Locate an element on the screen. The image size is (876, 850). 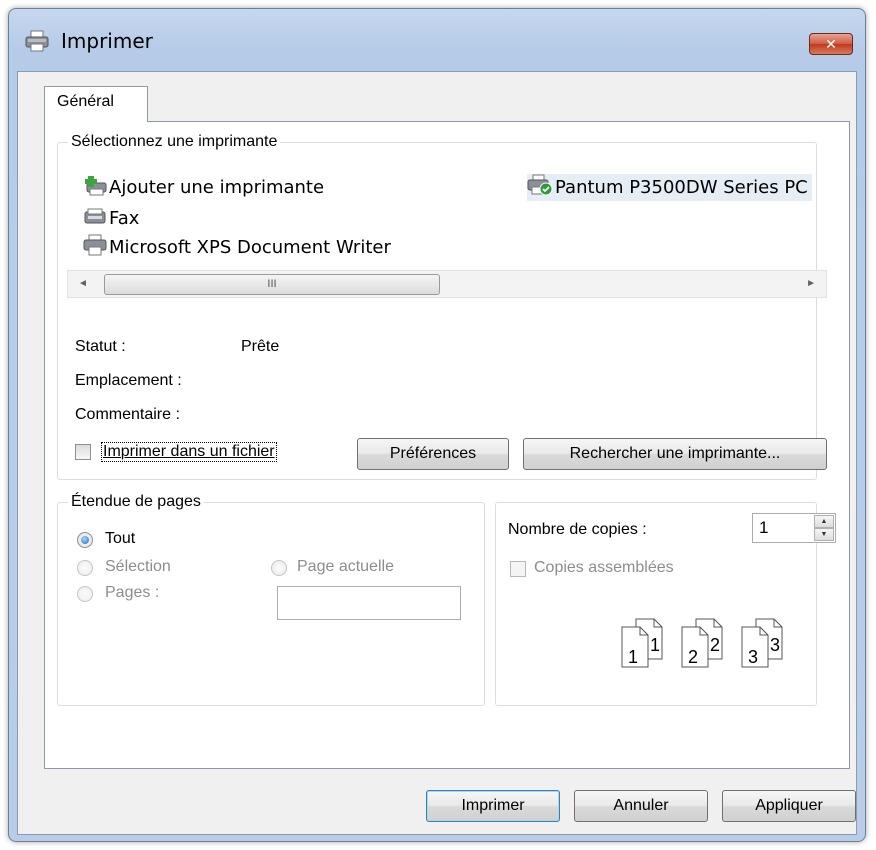
fax-icon is located at coordinates (96, 218).